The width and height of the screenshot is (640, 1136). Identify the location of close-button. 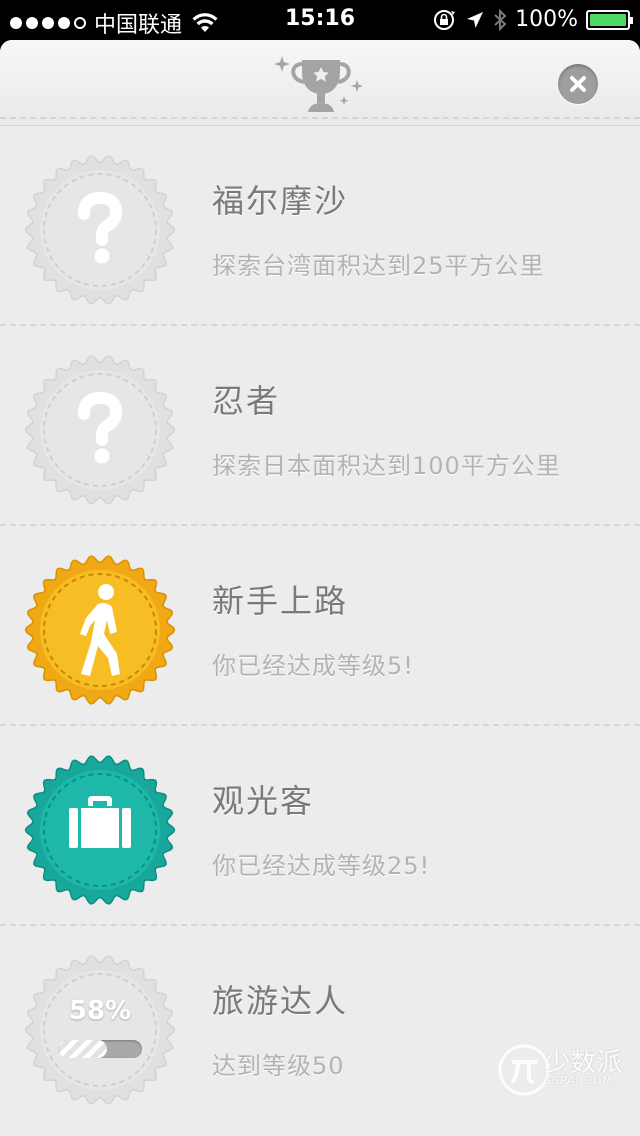
(578, 84).